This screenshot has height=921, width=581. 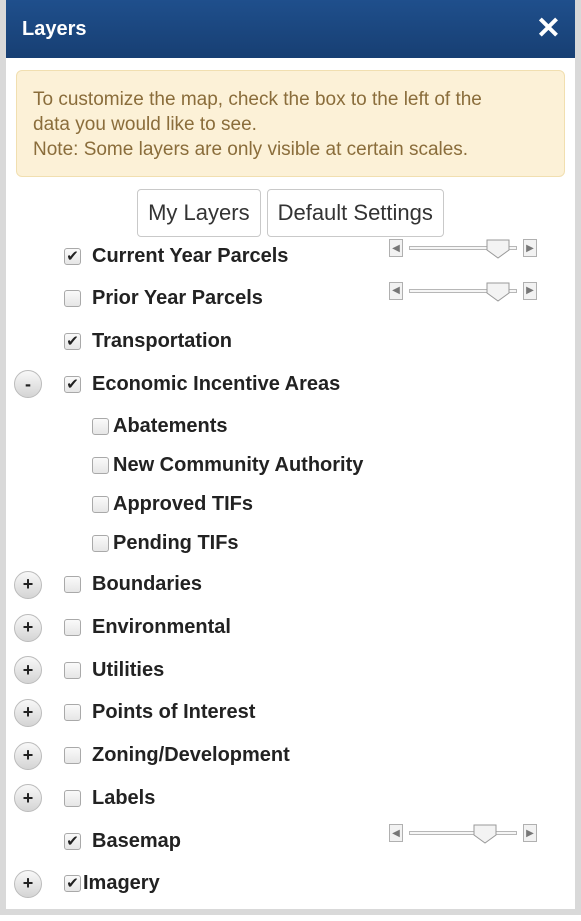 I want to click on expand-toggle-boundaries: +, so click(x=28, y=584).